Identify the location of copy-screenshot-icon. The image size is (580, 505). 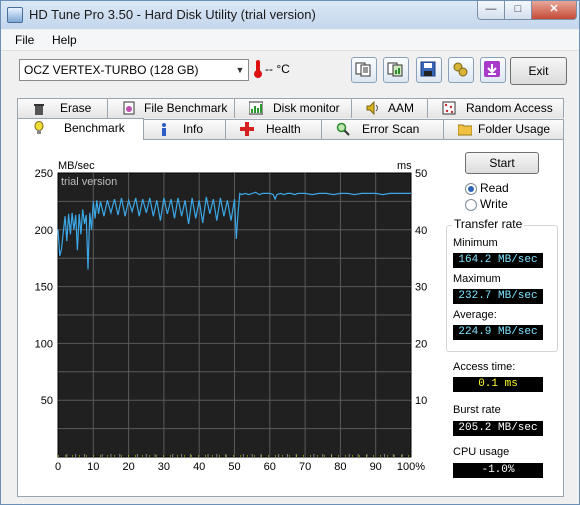
(395, 69).